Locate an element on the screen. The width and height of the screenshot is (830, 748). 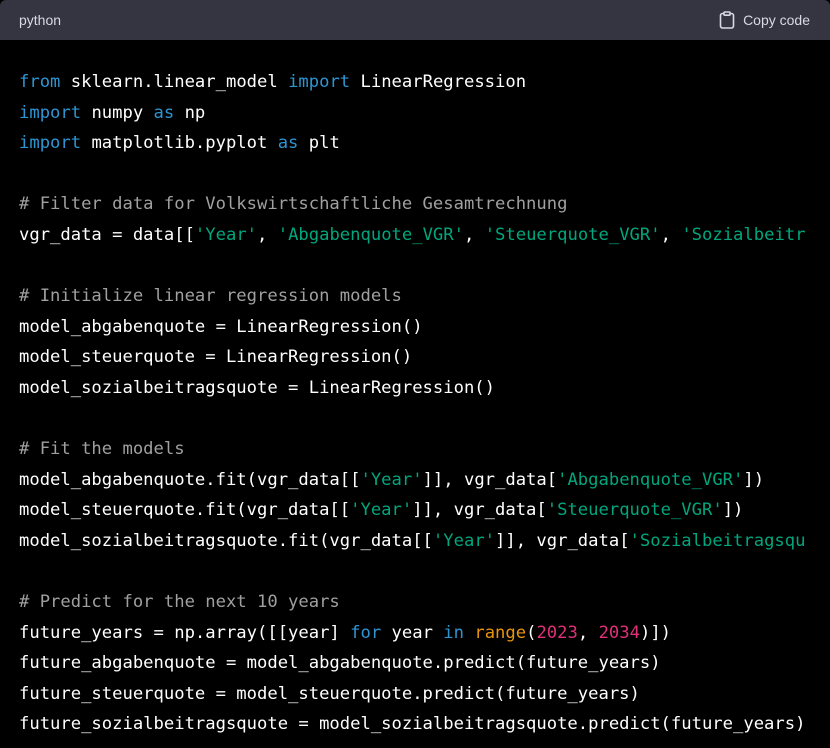
code-text: model_abgabenquote = LinearRegression() is located at coordinates (221, 326).